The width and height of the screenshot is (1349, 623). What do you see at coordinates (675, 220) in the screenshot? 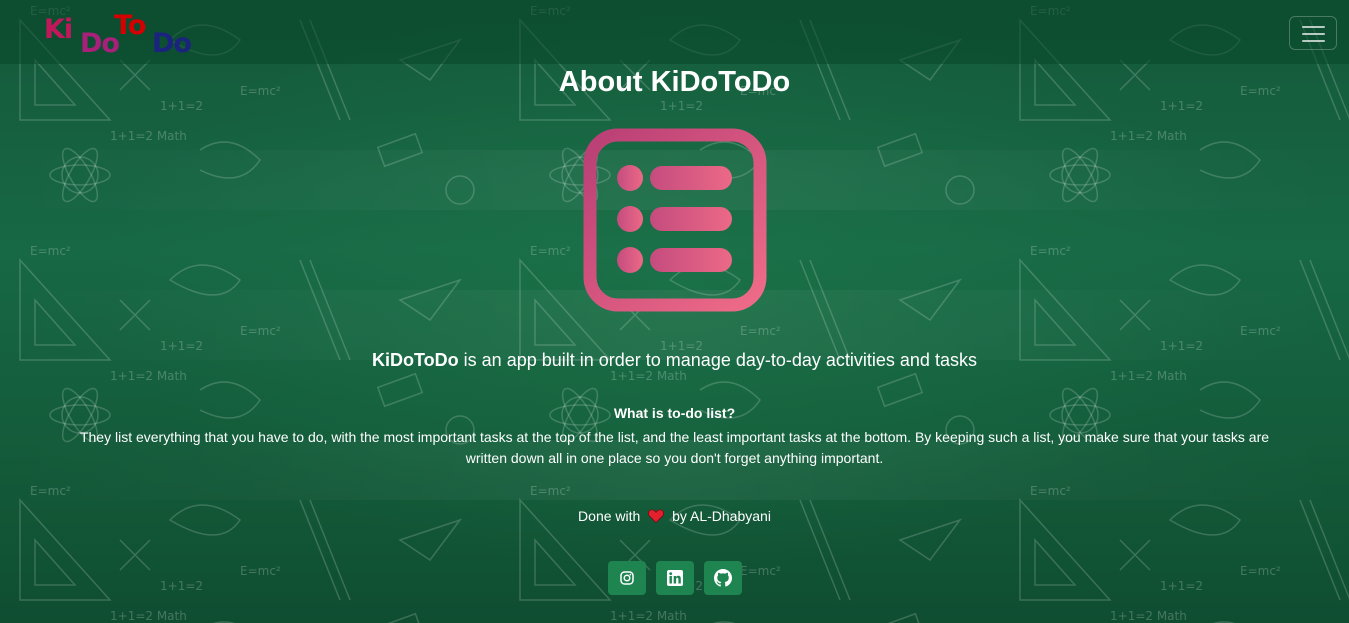
I see `list-icon` at bounding box center [675, 220].